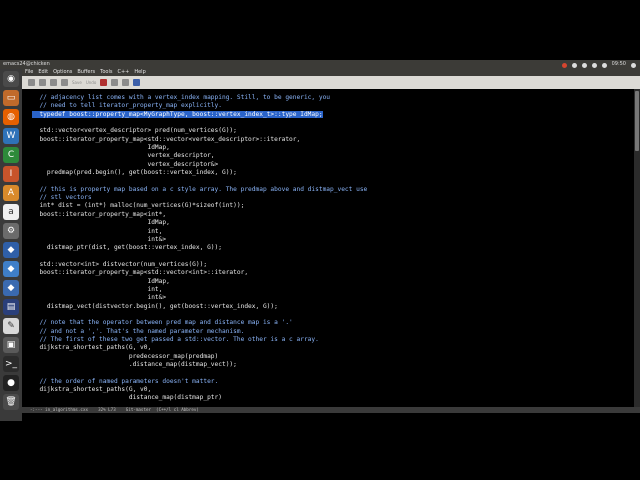 Image resolution: width=640 pixels, height=480 pixels. What do you see at coordinates (104, 82) in the screenshot?
I see `cut-icon` at bounding box center [104, 82].